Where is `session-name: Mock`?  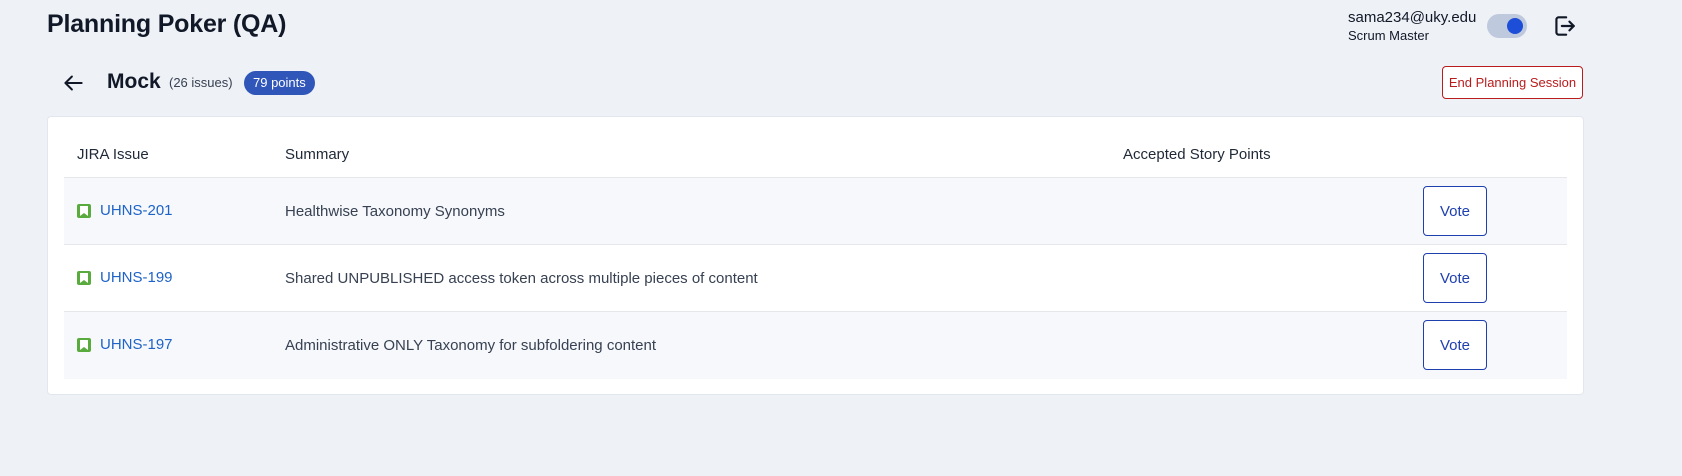
session-name: Mock is located at coordinates (134, 81).